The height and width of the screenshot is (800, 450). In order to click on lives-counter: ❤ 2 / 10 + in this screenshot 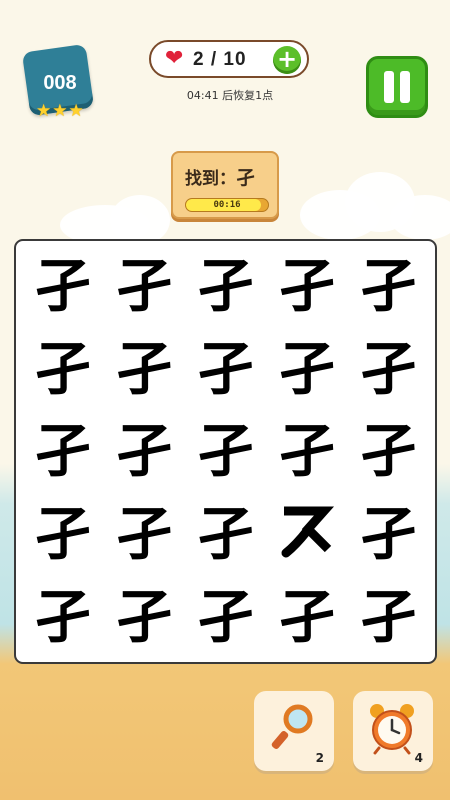, I will do `click(229, 59)`.